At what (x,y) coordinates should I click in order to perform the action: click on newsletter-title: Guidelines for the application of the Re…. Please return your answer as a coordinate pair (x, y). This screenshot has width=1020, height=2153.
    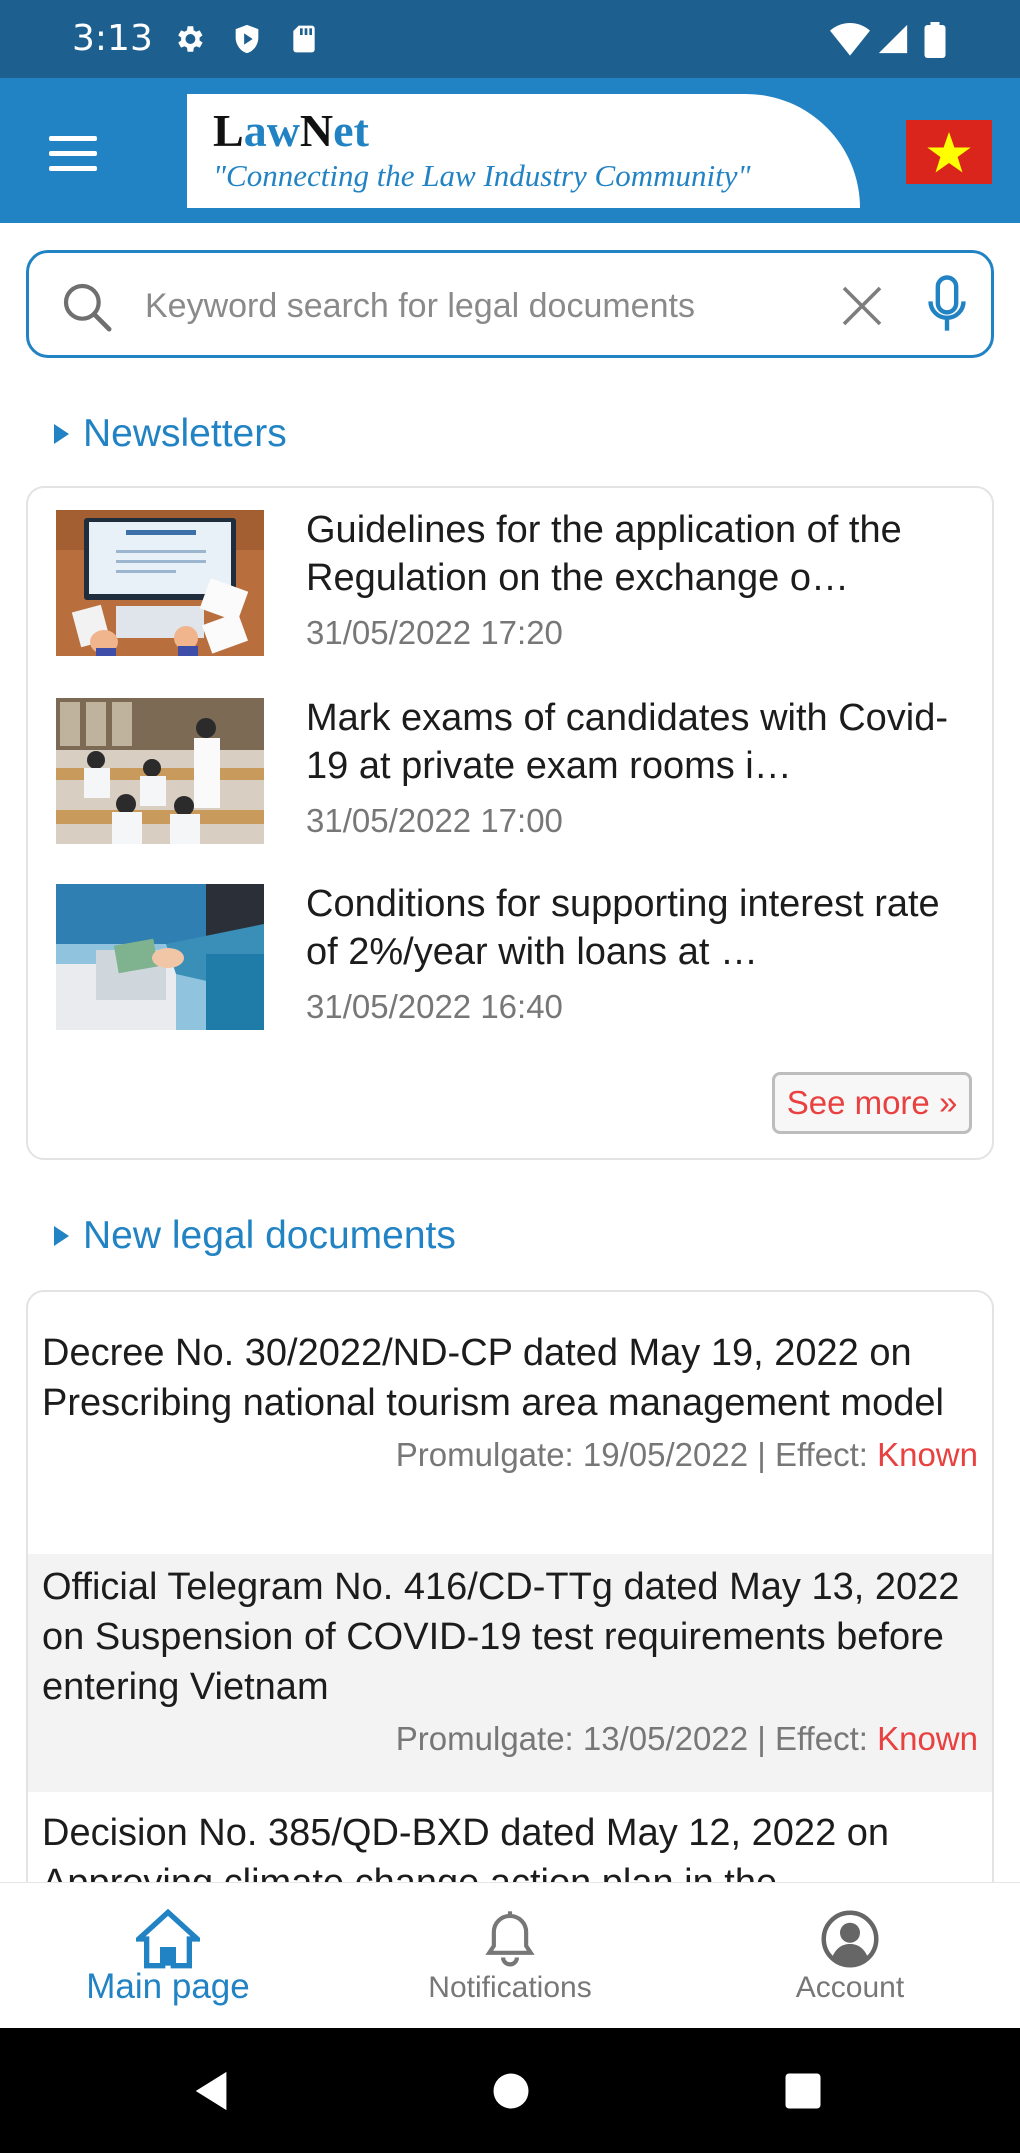
    Looking at the image, I should click on (604, 554).